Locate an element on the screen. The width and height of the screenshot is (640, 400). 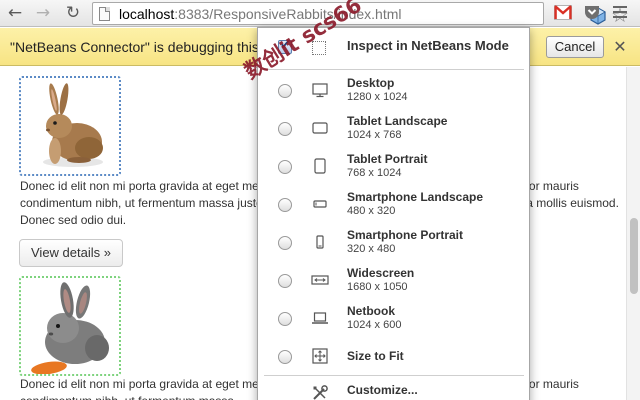
option-dimensions: 480 x 320 is located at coordinates (371, 211).